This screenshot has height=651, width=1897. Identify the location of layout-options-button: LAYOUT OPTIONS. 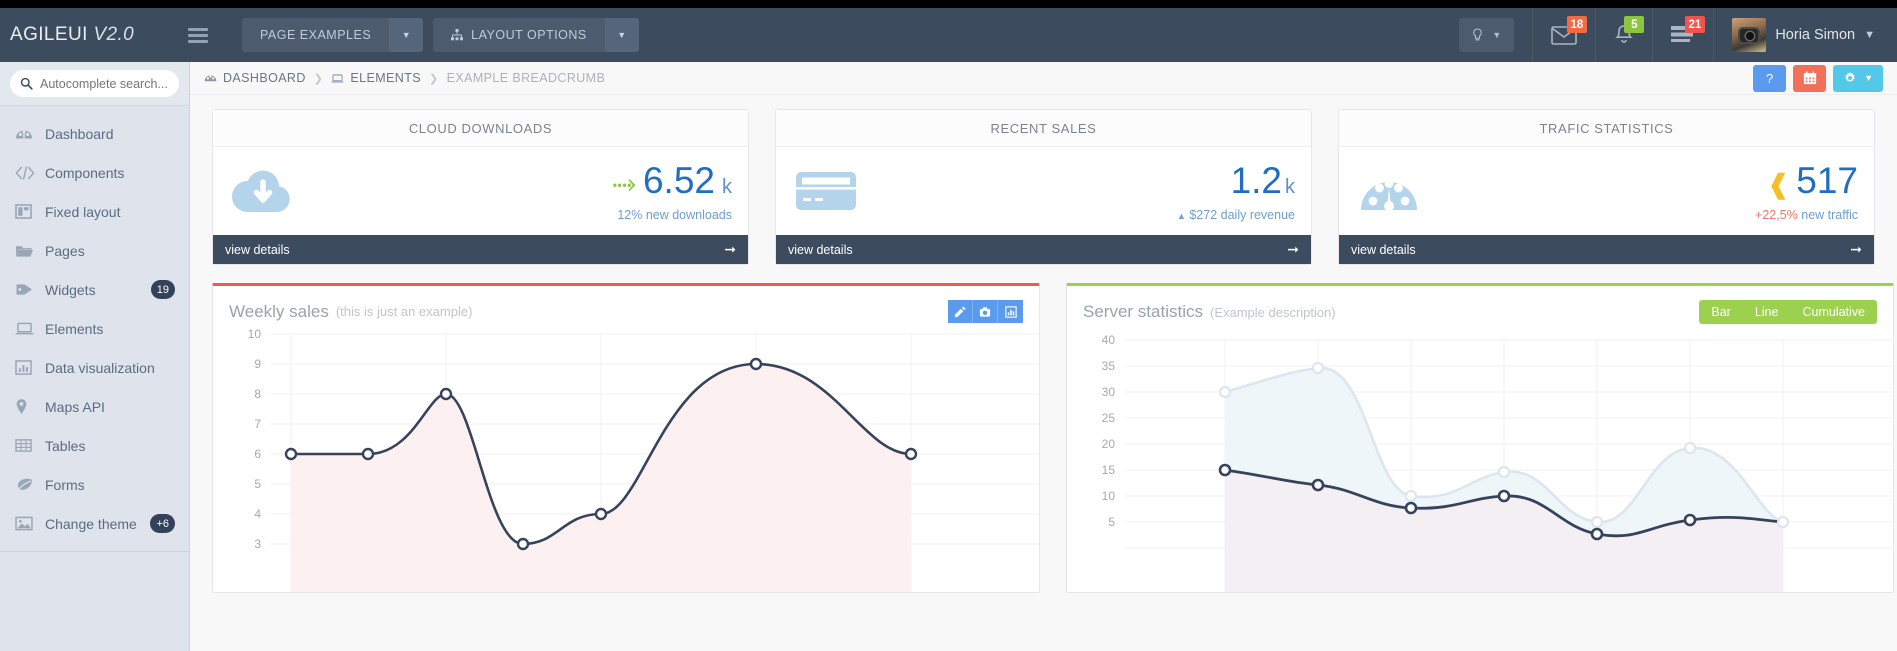
(519, 35).